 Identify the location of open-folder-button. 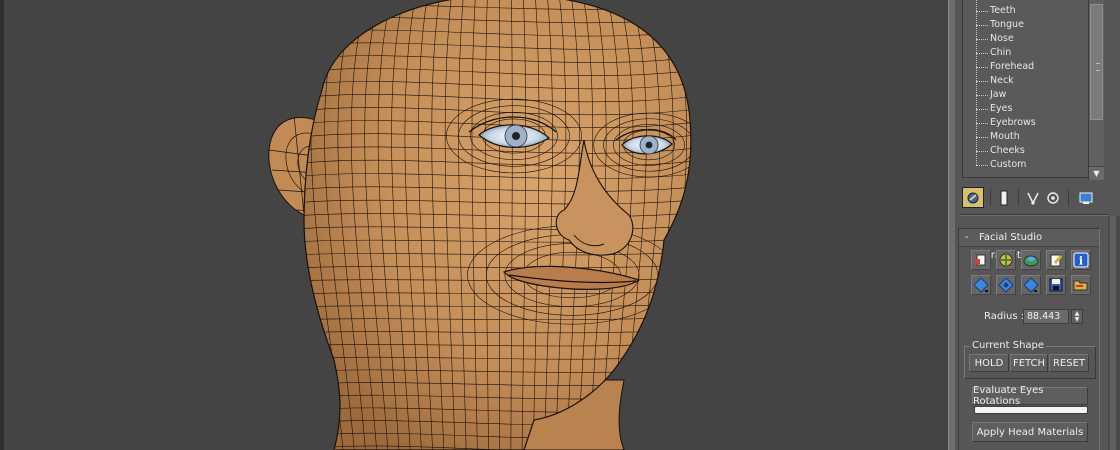
(1081, 285).